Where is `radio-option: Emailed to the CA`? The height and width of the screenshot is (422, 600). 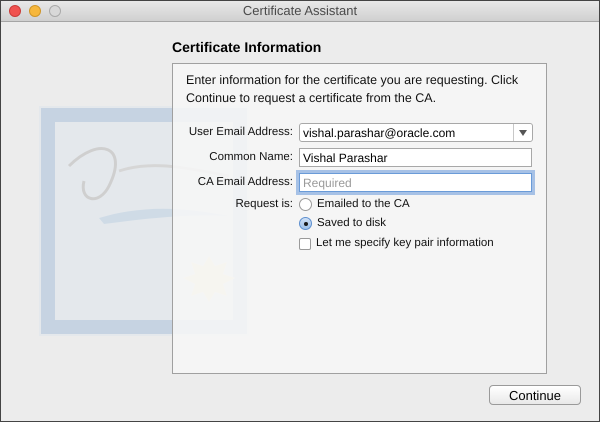 radio-option: Emailed to the CA is located at coordinates (354, 205).